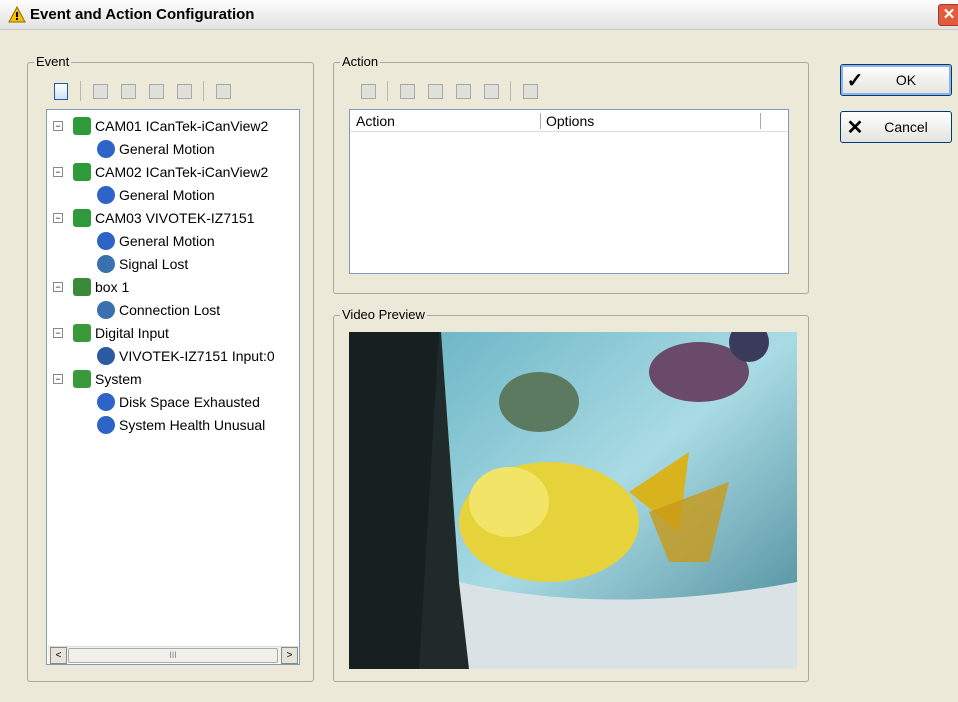 Image resolution: width=958 pixels, height=702 pixels. Describe the element at coordinates (360, 61) in the screenshot. I see `action-group-legend: Action` at that location.